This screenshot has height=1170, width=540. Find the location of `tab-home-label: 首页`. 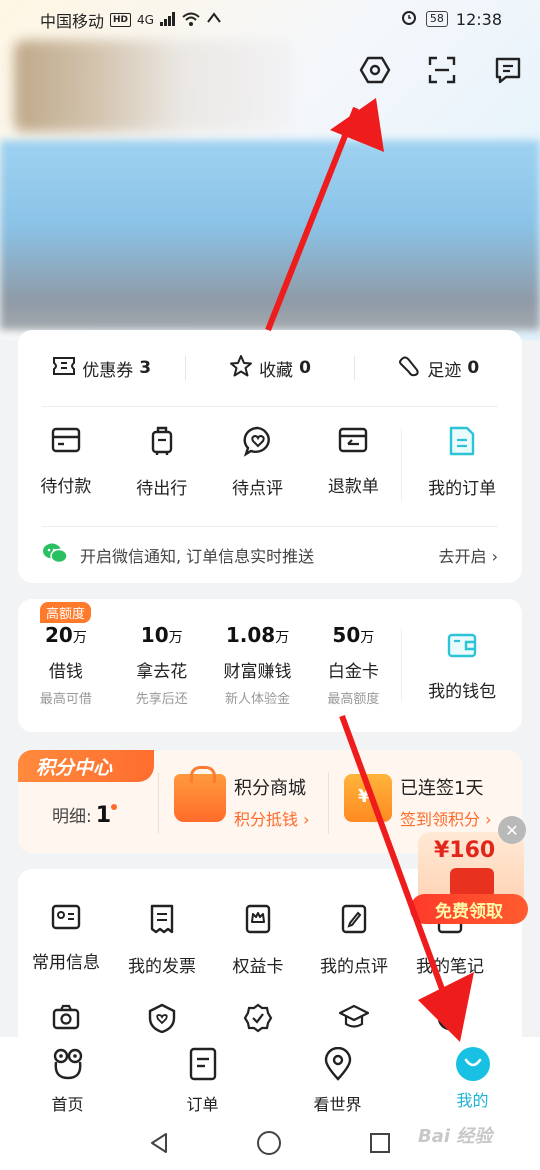

tab-home-label: 首页 is located at coordinates (67, 1104).